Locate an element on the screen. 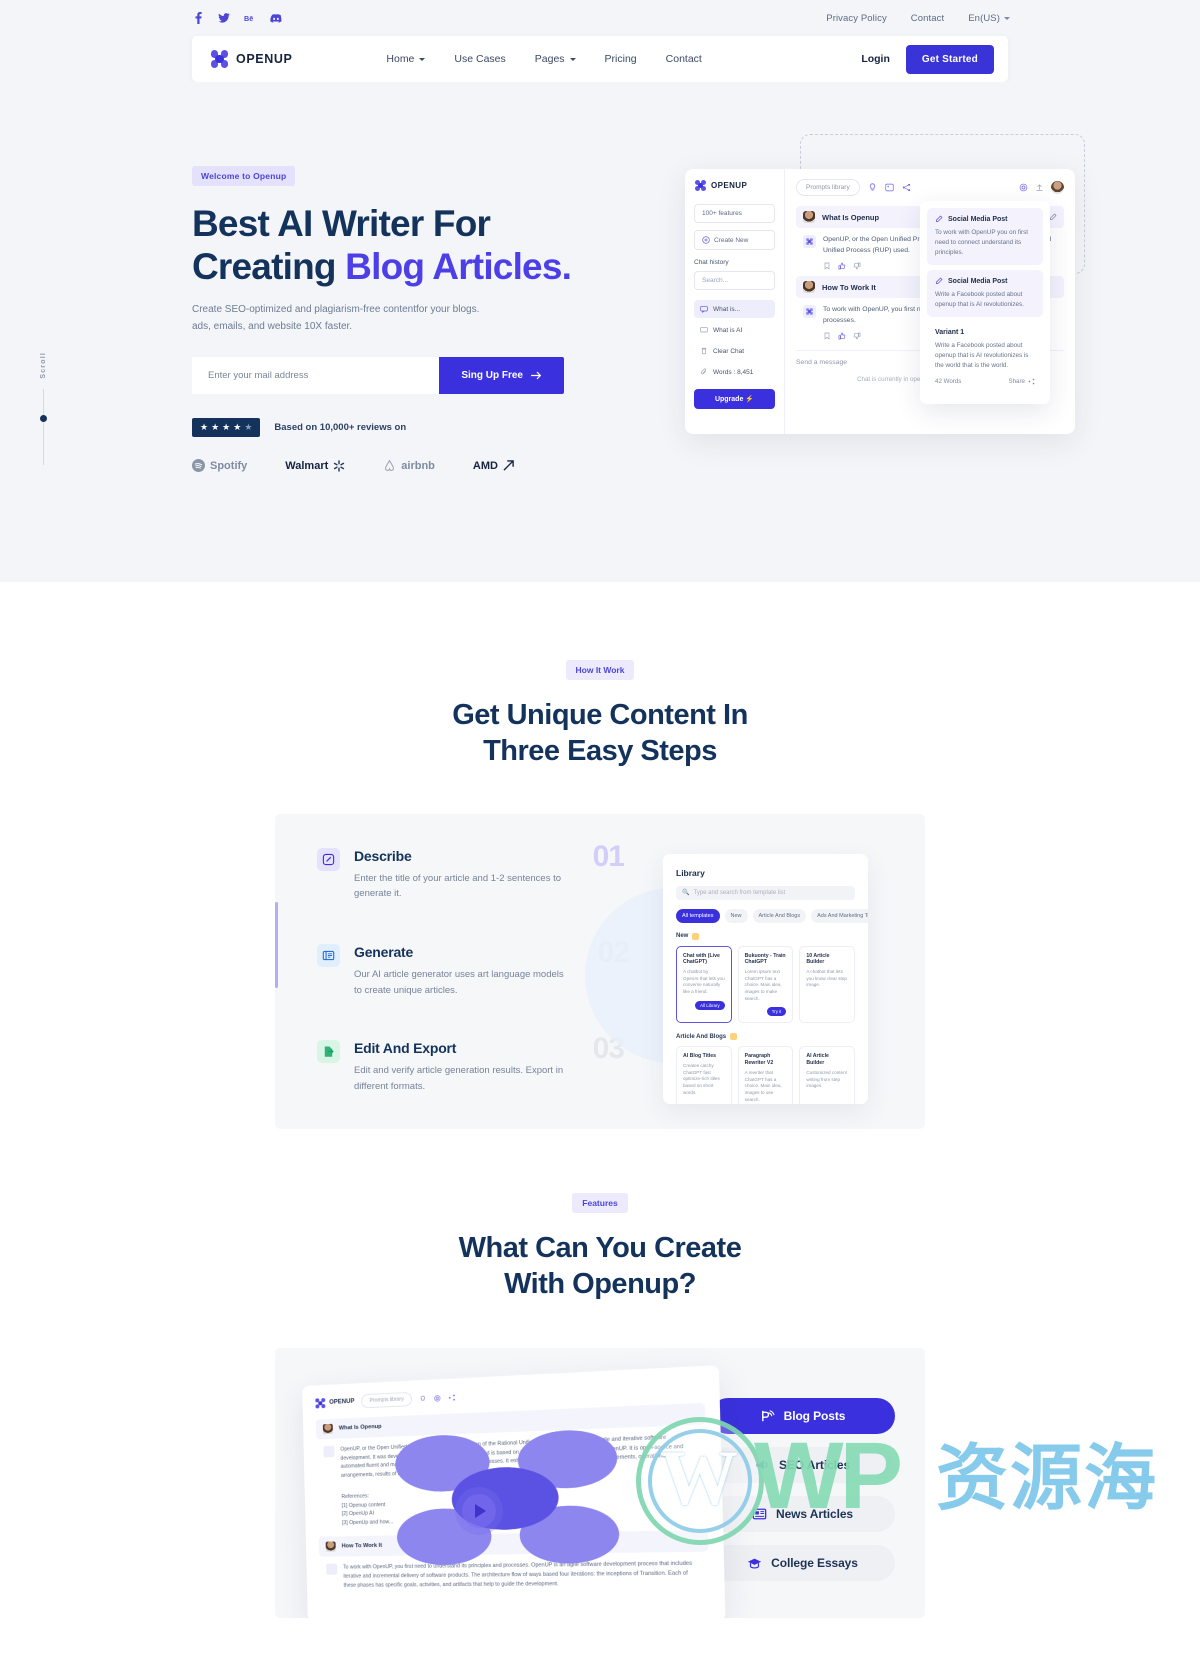  login-link: Login is located at coordinates (875, 59).